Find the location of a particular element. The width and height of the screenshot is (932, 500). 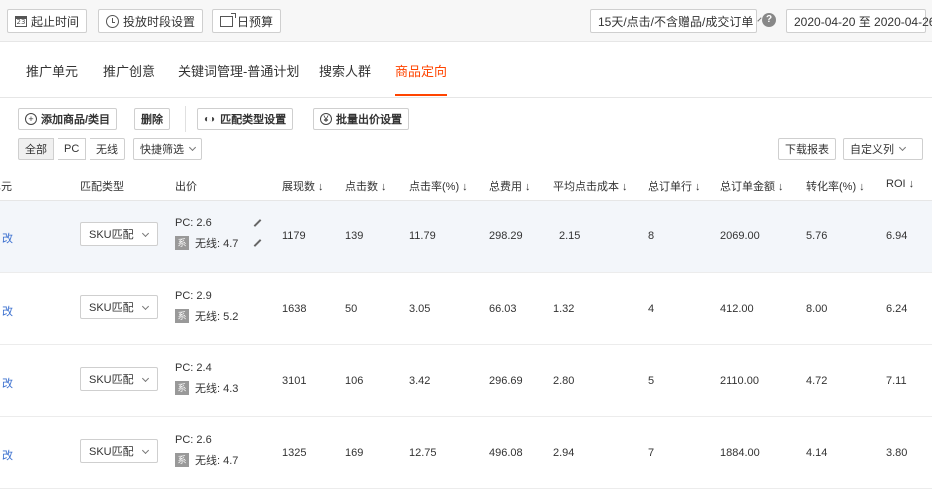

delete-button: 删除 is located at coordinates (152, 119).